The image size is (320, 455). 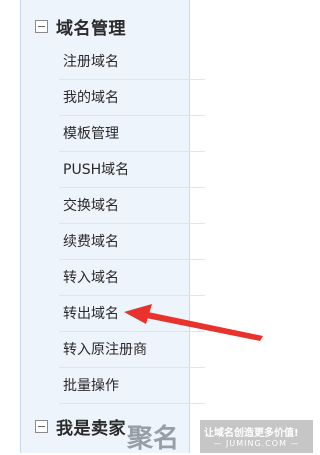 I want to click on watermark-logo: 聚名, so click(x=153, y=436).